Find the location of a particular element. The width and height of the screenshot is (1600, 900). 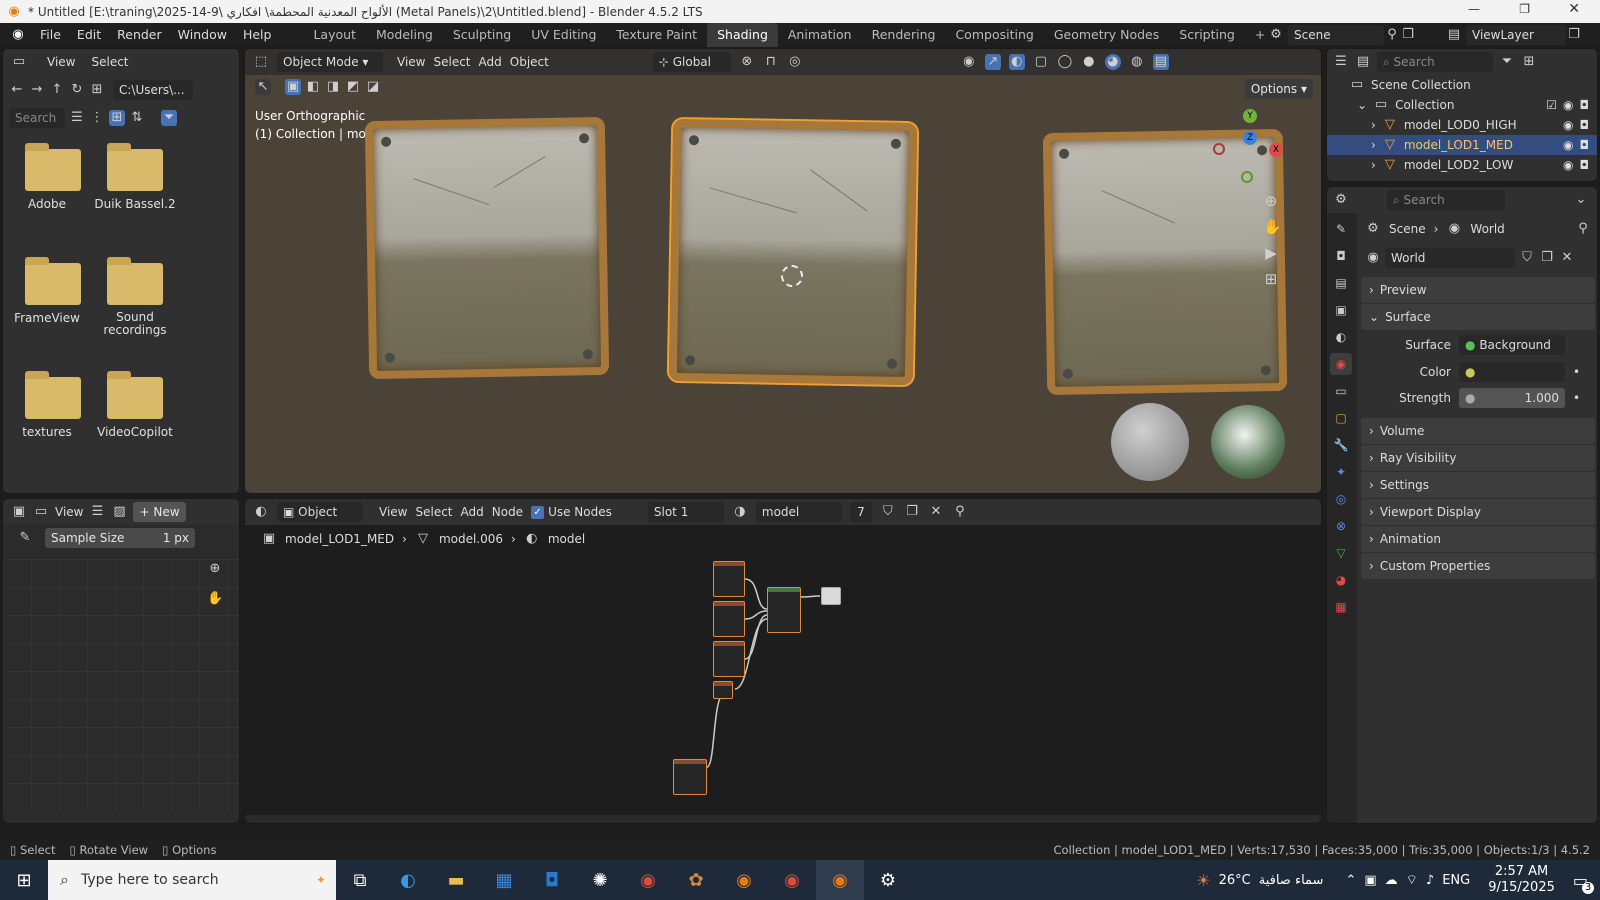

object-tab-icon: ▢ is located at coordinates (1341, 418).